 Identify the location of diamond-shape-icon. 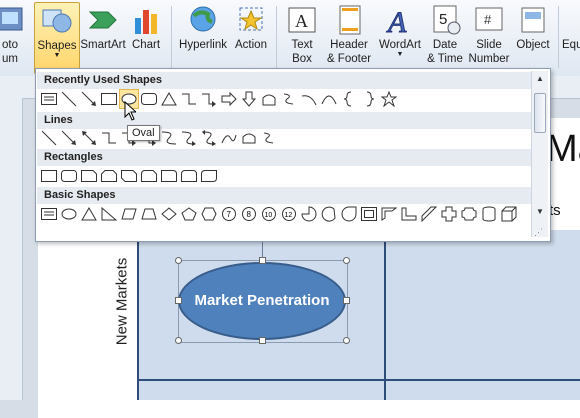
(169, 214).